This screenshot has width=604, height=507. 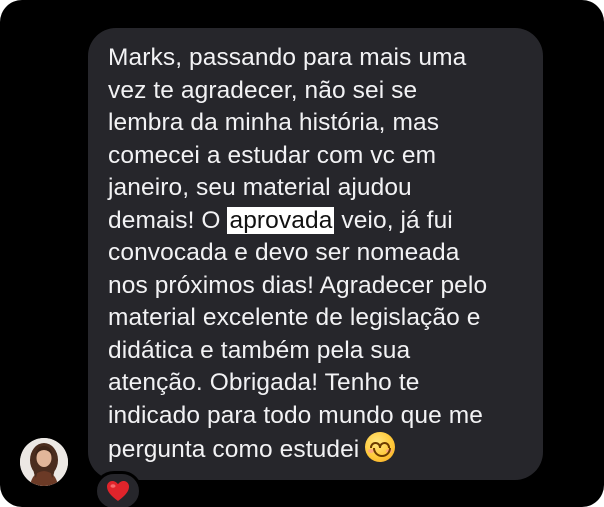 What do you see at coordinates (272, 155) in the screenshot?
I see `message-line: comecei a estudar com vc em` at bounding box center [272, 155].